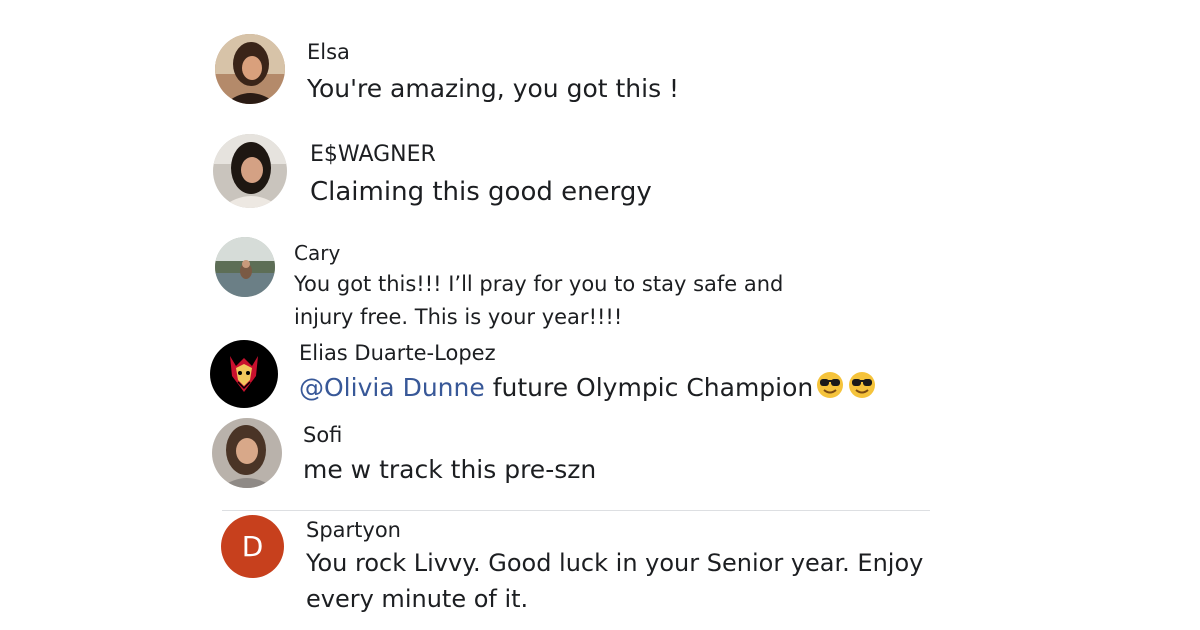 This screenshot has width=1200, height=630. I want to click on commenter-name: E$WAGNER, so click(373, 154).